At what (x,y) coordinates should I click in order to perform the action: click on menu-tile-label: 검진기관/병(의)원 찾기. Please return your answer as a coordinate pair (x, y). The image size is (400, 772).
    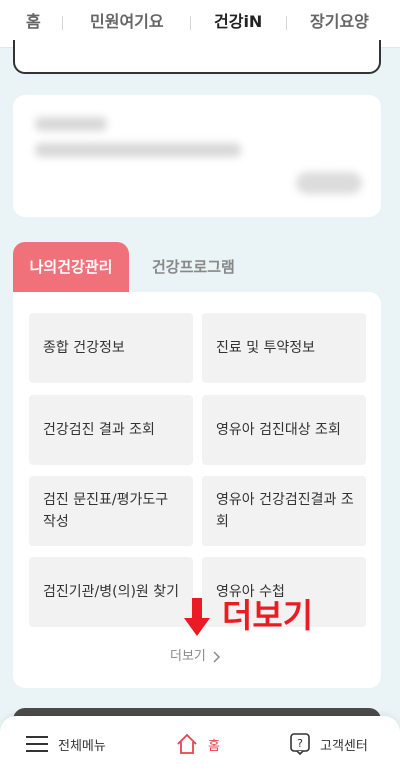
    Looking at the image, I should click on (111, 592).